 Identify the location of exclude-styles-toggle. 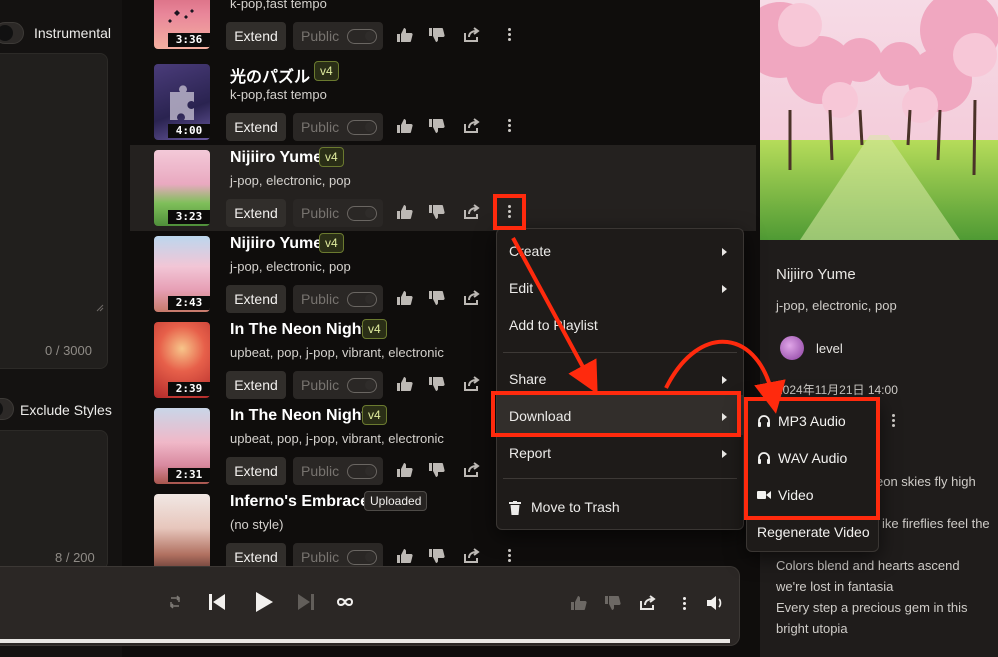
(7, 409).